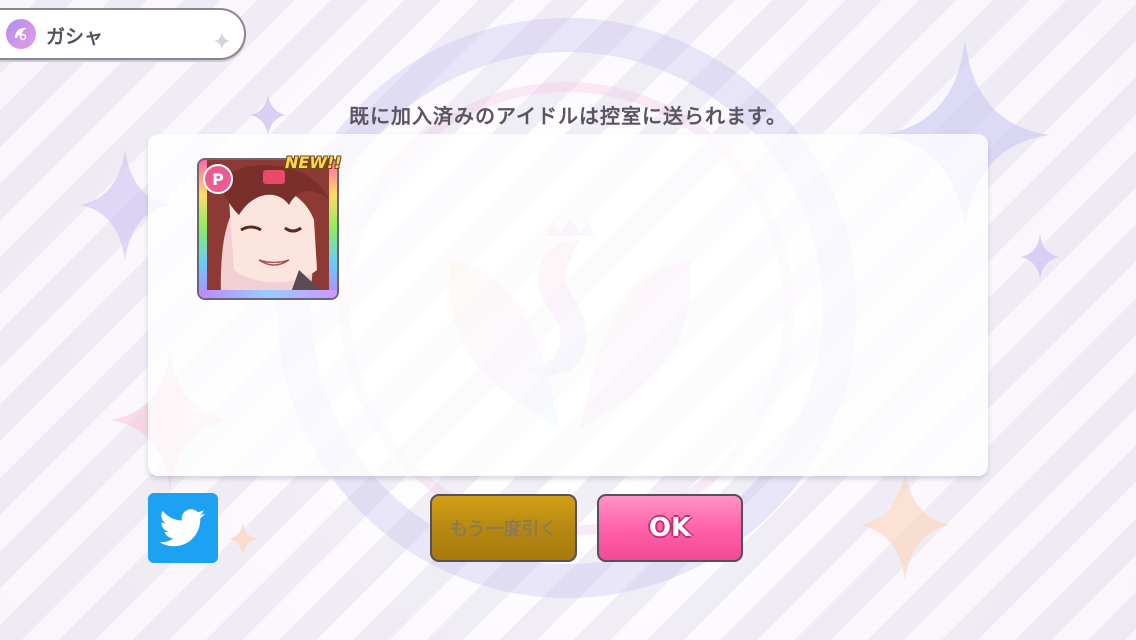  Describe the element at coordinates (123, 34) in the screenshot. I see `screen-header: ガシャ` at that location.